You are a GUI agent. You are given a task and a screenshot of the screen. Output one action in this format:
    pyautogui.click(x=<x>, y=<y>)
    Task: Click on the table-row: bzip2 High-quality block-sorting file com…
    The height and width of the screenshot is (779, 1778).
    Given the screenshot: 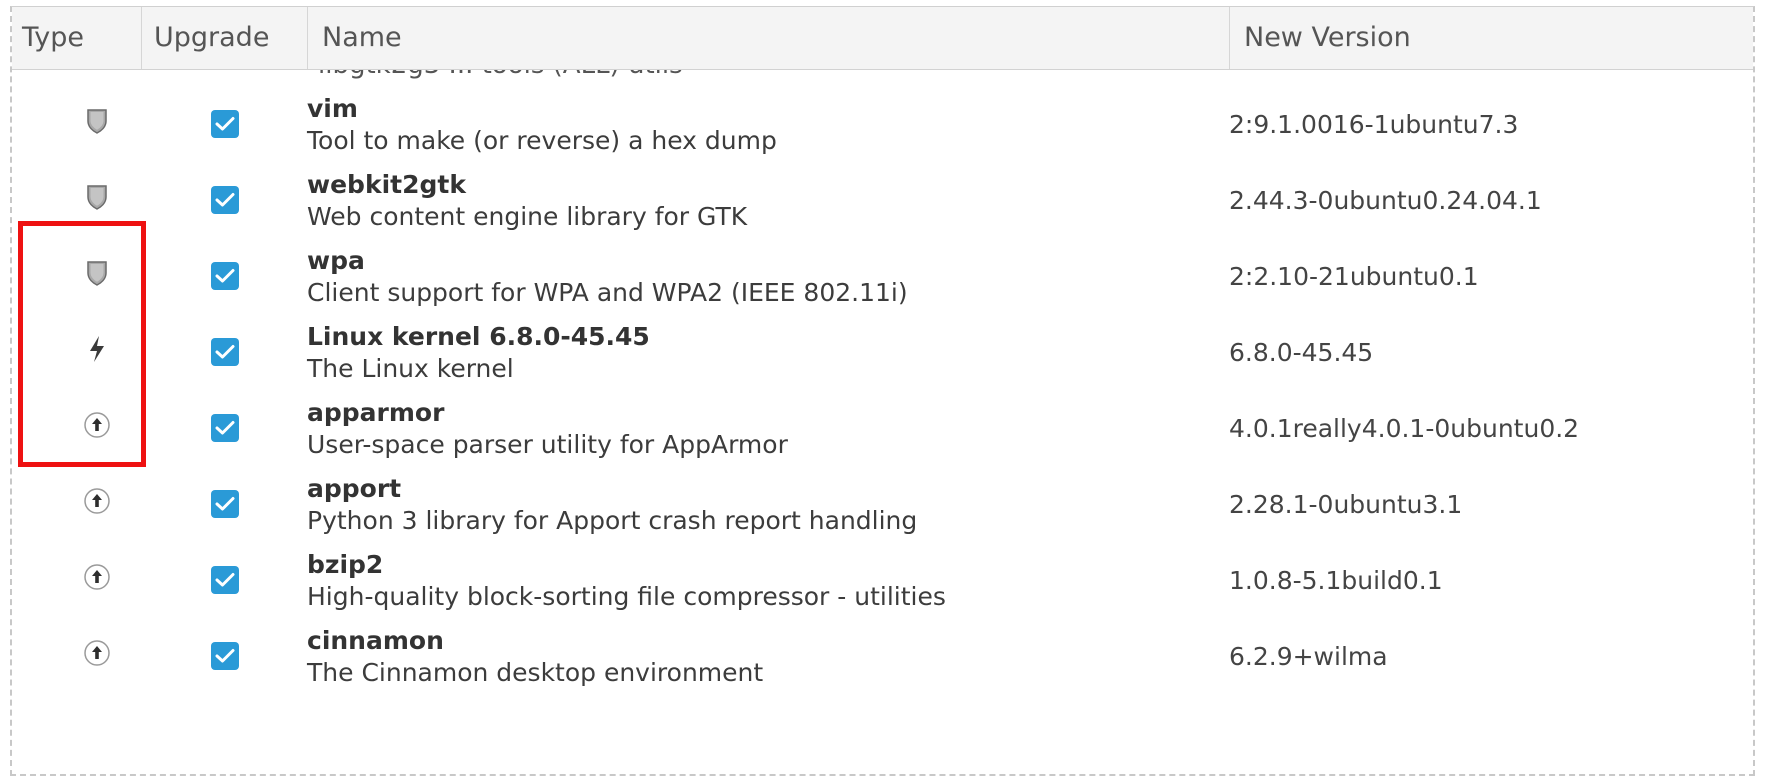 What is the action you would take?
    pyautogui.click(x=882, y=578)
    